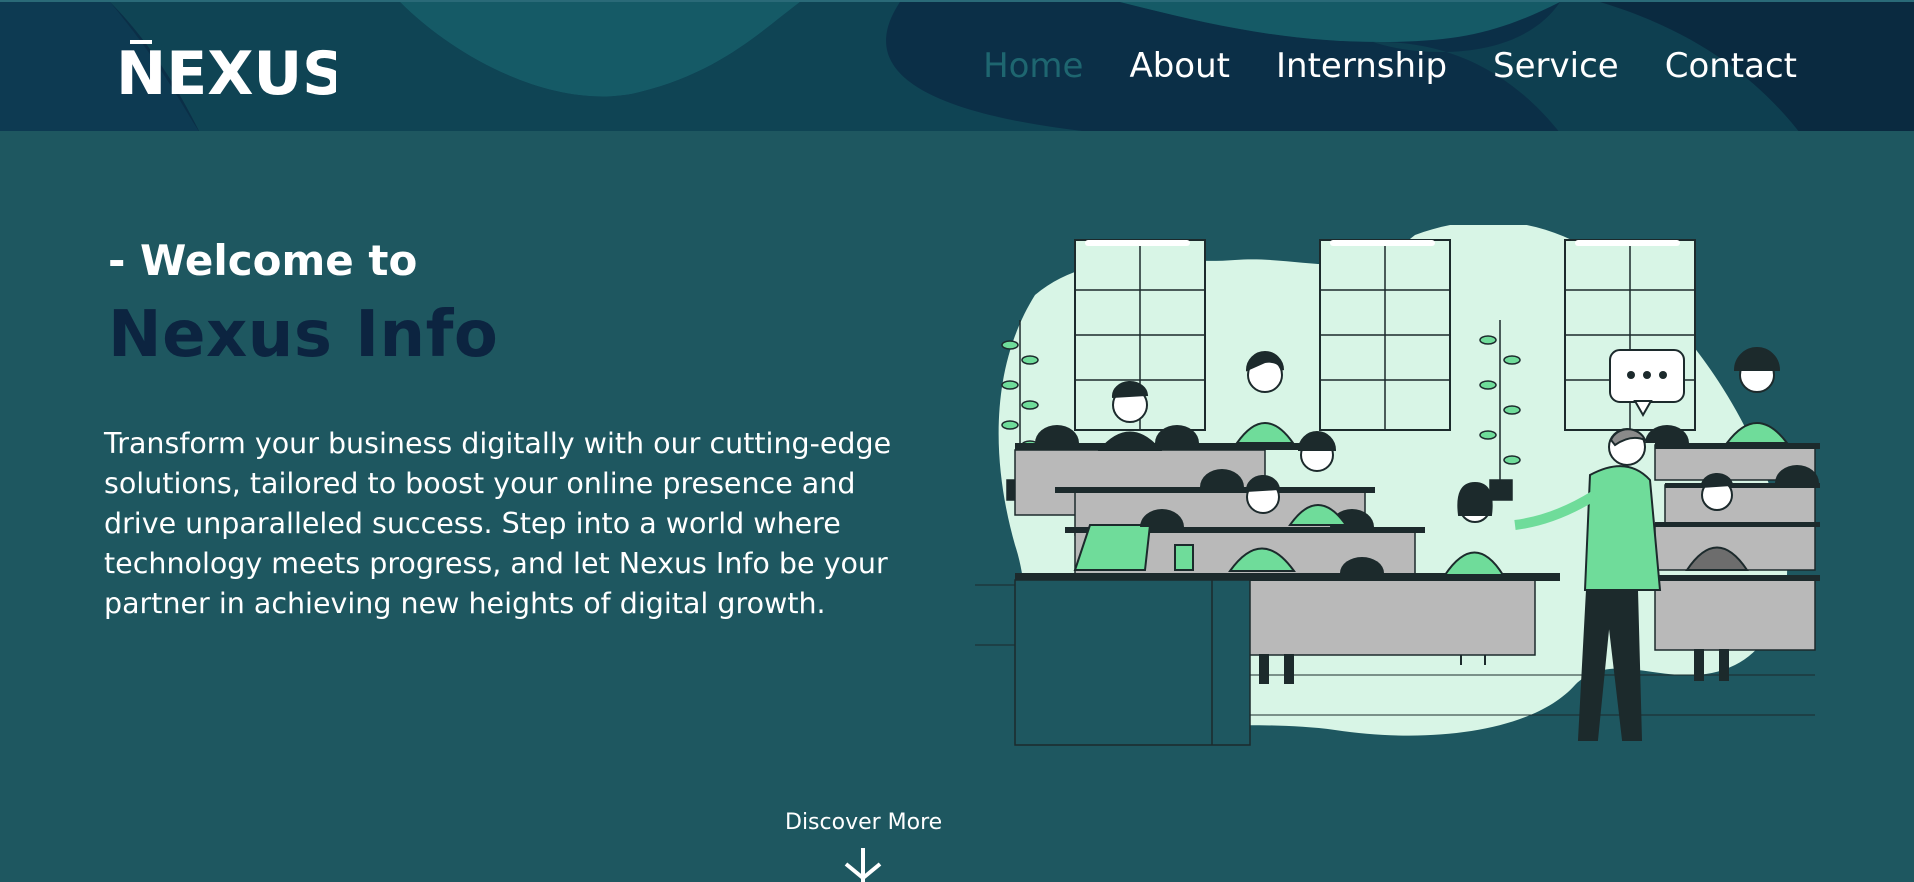  What do you see at coordinates (226, 69) in the screenshot?
I see `logo-text: NEXUS` at bounding box center [226, 69].